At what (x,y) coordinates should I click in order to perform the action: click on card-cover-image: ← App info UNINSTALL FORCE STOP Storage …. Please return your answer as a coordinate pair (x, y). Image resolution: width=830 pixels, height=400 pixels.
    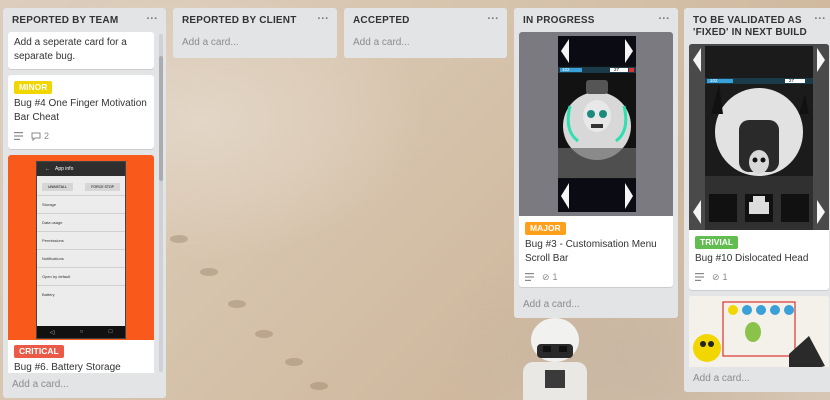
    Looking at the image, I should click on (81, 247).